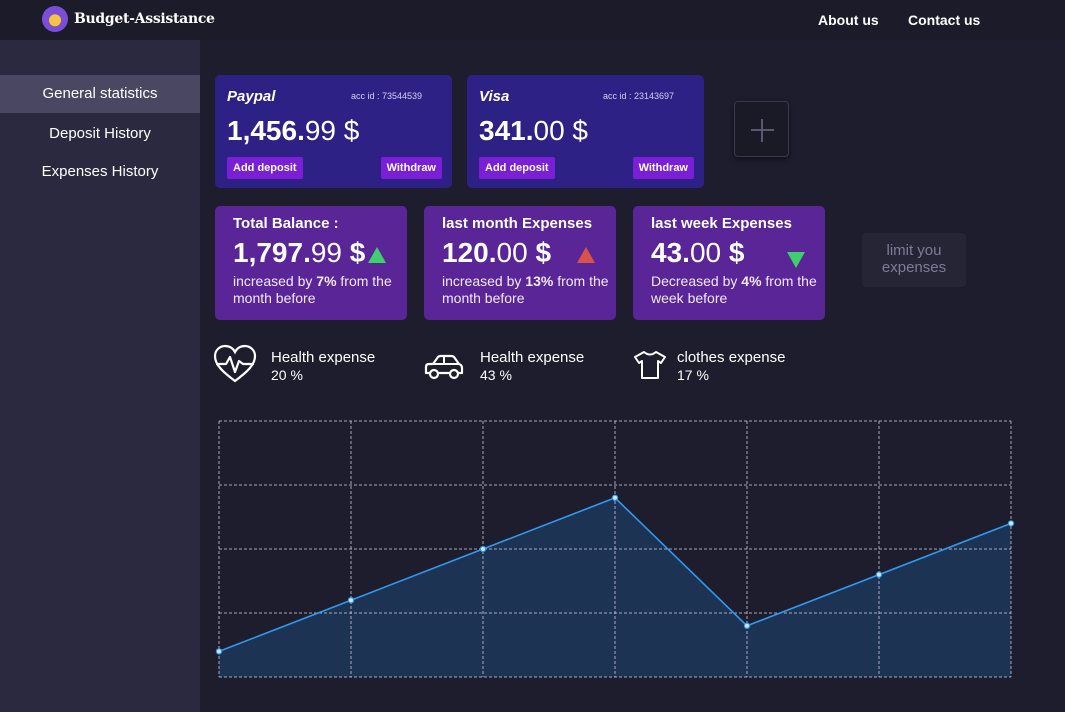 The width and height of the screenshot is (1065, 712). What do you see at coordinates (386, 96) in the screenshot?
I see `account-id: acc id : 73544539` at bounding box center [386, 96].